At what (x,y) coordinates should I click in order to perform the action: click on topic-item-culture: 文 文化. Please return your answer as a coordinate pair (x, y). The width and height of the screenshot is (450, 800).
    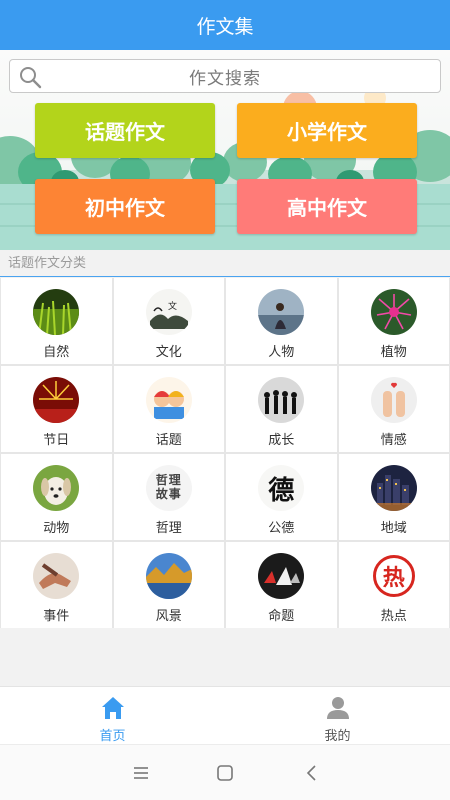
    Looking at the image, I should click on (168, 321).